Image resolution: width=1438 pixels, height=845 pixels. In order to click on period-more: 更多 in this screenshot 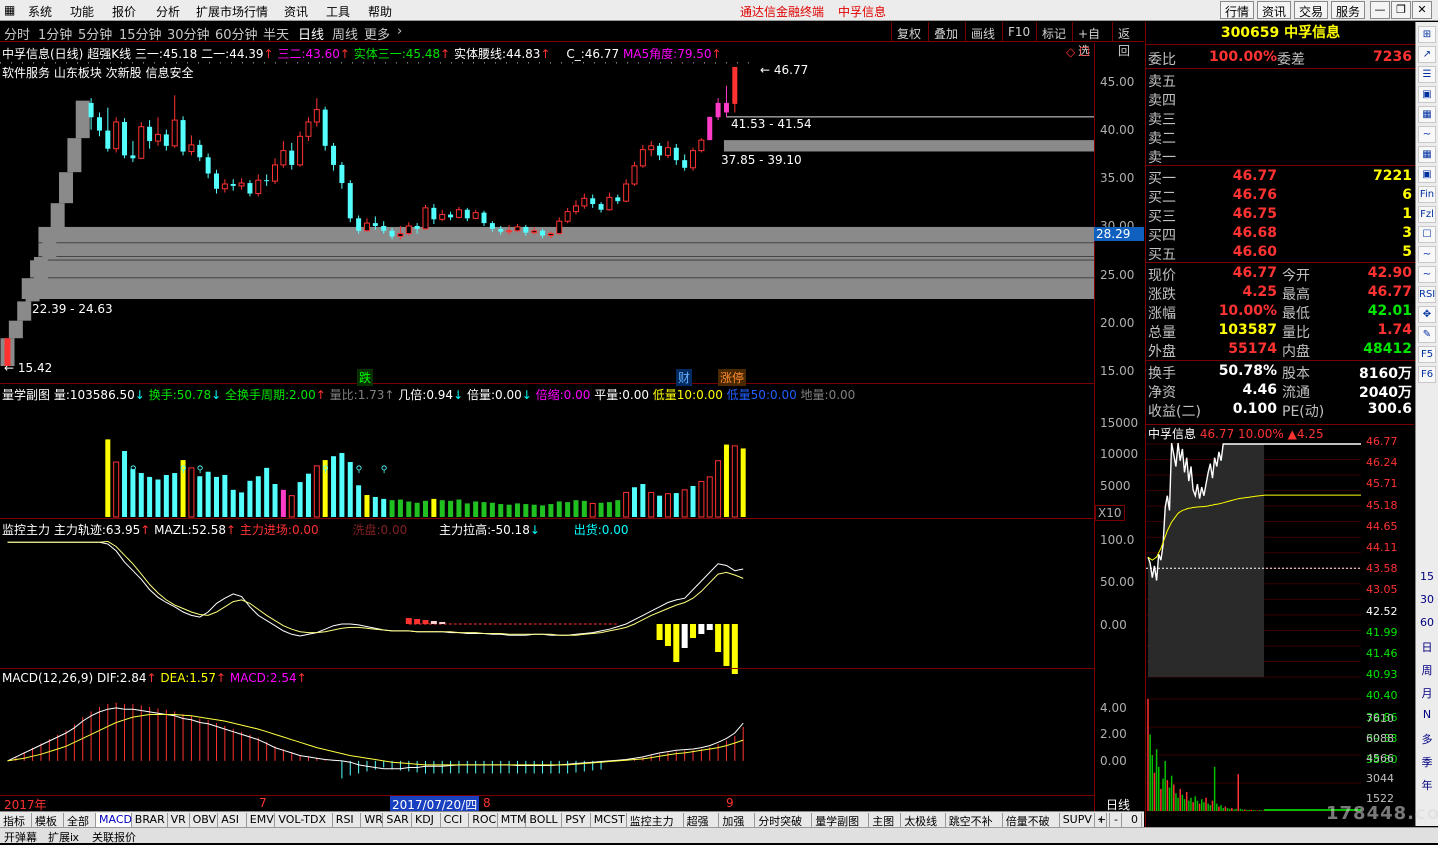, I will do `click(377, 33)`.